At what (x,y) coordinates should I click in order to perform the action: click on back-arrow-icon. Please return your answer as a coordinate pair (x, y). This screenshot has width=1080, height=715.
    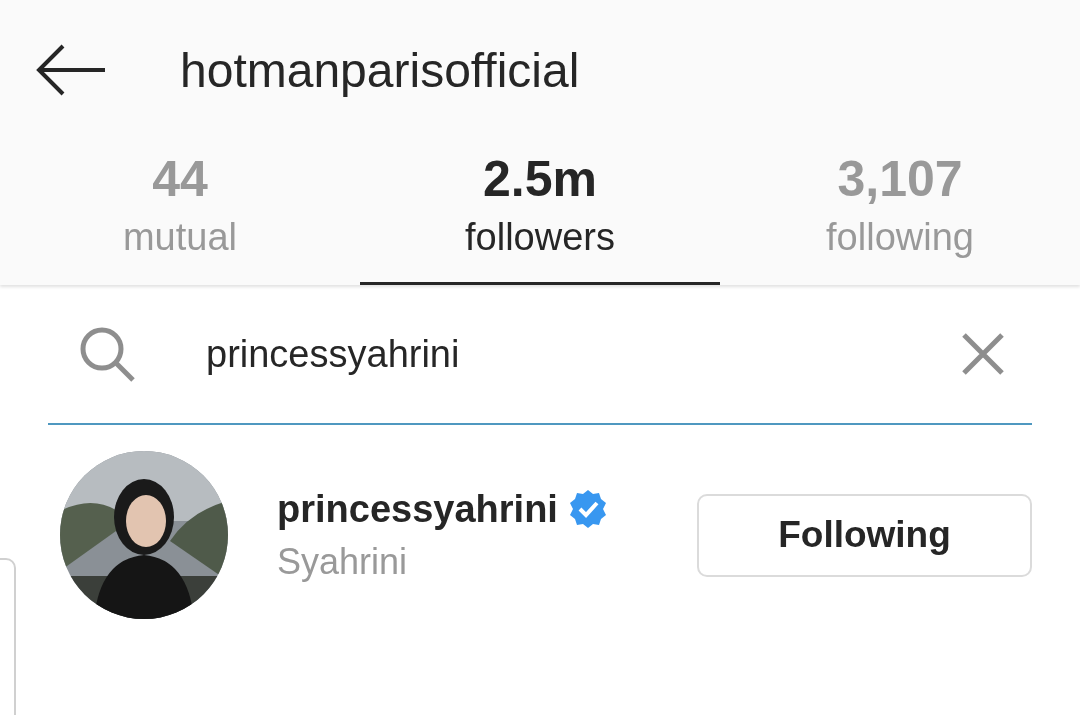
    Looking at the image, I should click on (71, 70).